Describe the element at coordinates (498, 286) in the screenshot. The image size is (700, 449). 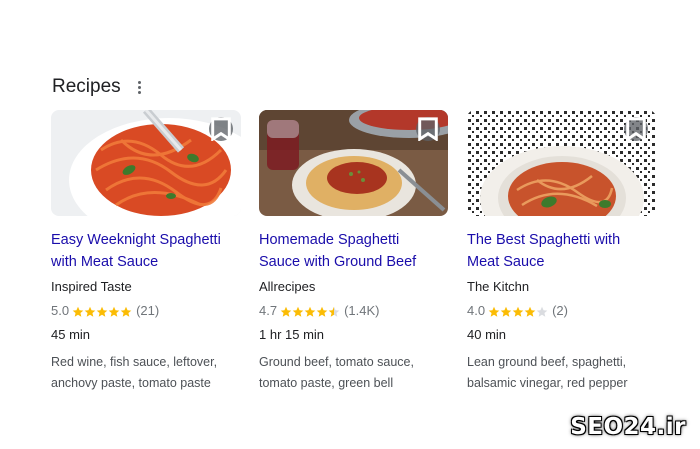
I see `recipe-source: The Kitchn` at that location.